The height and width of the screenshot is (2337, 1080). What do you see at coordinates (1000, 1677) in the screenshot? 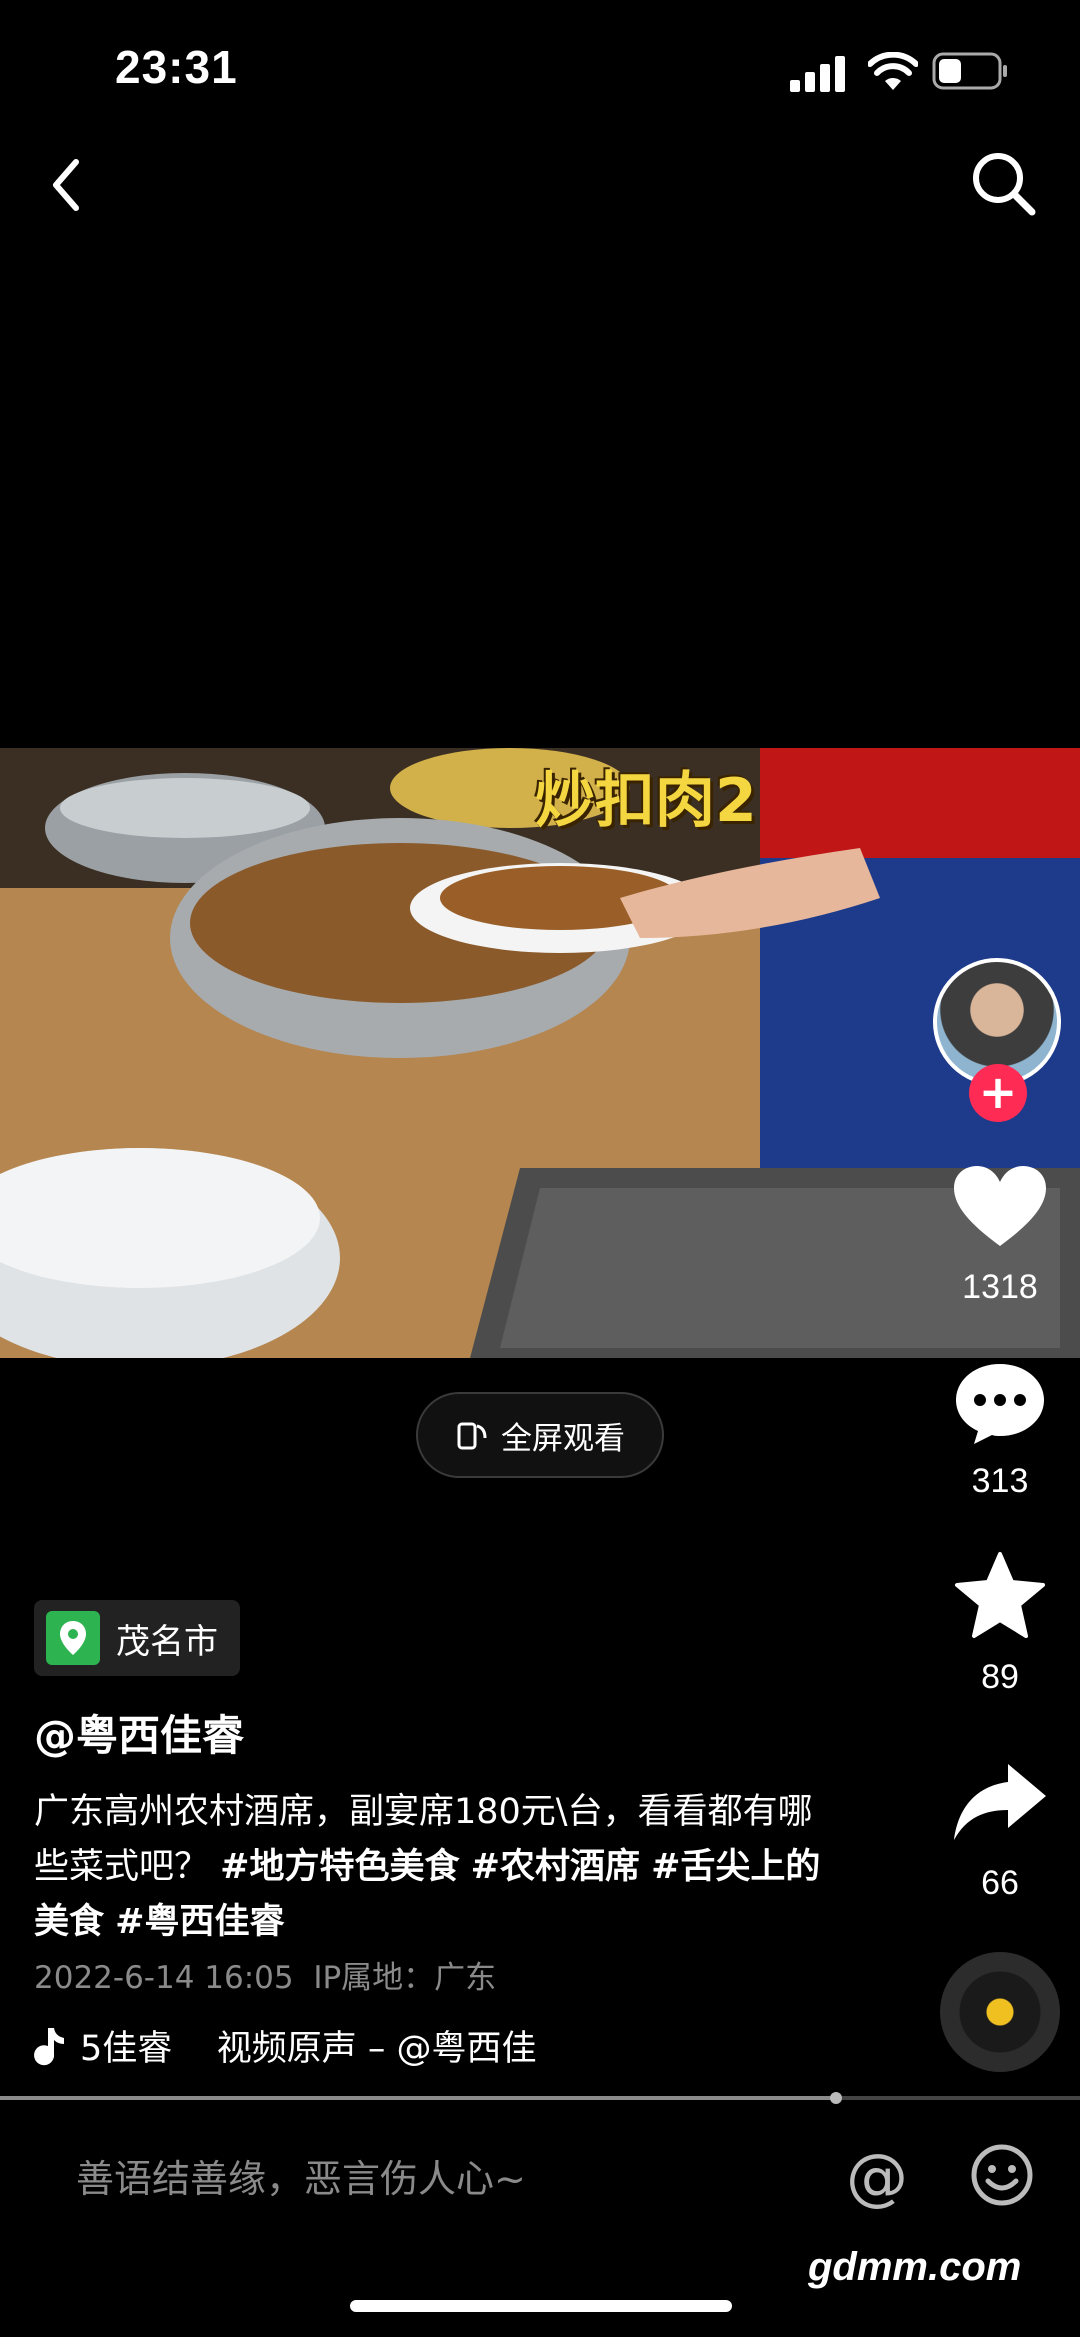
I see `favorite-count: 89` at bounding box center [1000, 1677].